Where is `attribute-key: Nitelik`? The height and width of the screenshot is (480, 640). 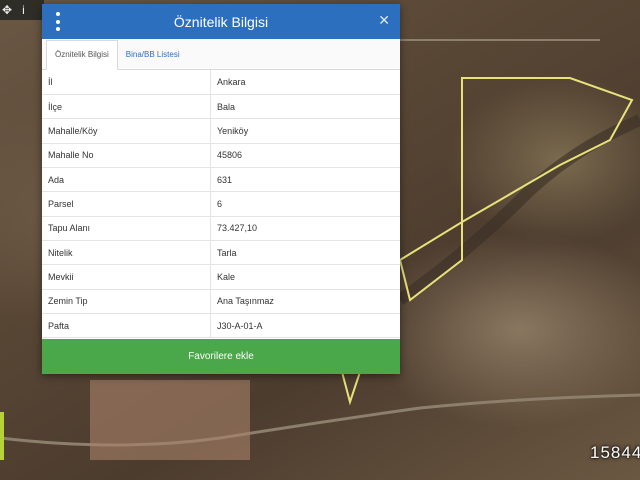 attribute-key: Nitelik is located at coordinates (126, 253).